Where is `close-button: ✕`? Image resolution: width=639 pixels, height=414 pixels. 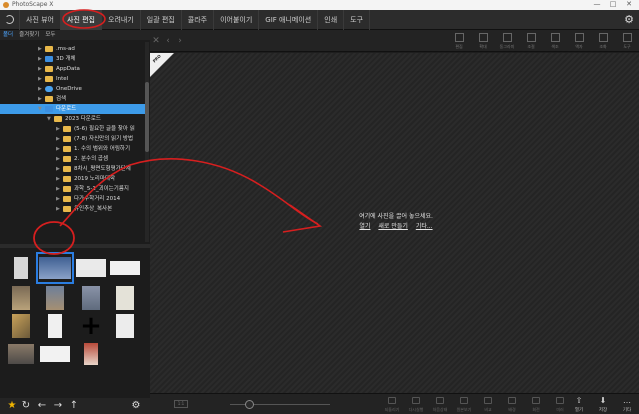
close-button: ✕ is located at coordinates (629, 5).